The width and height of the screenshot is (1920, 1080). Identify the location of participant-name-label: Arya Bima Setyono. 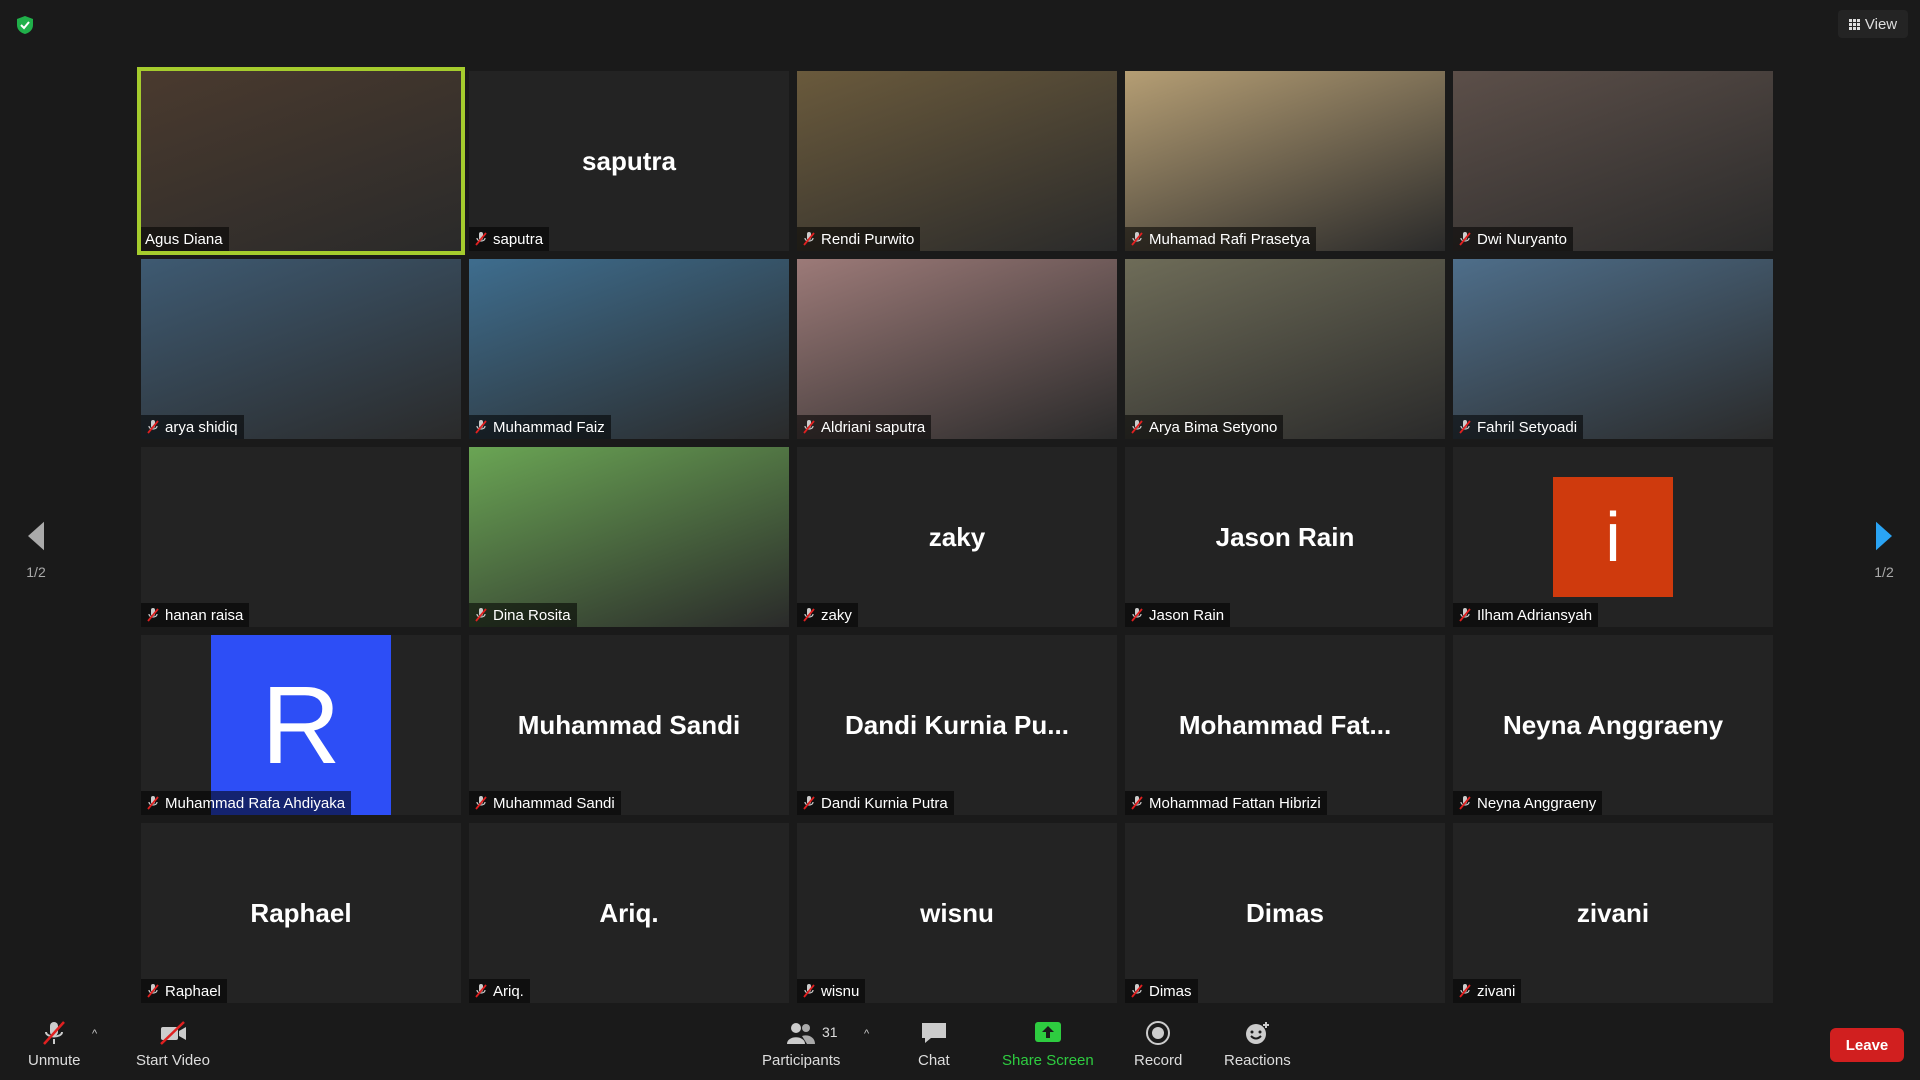
(1204, 427).